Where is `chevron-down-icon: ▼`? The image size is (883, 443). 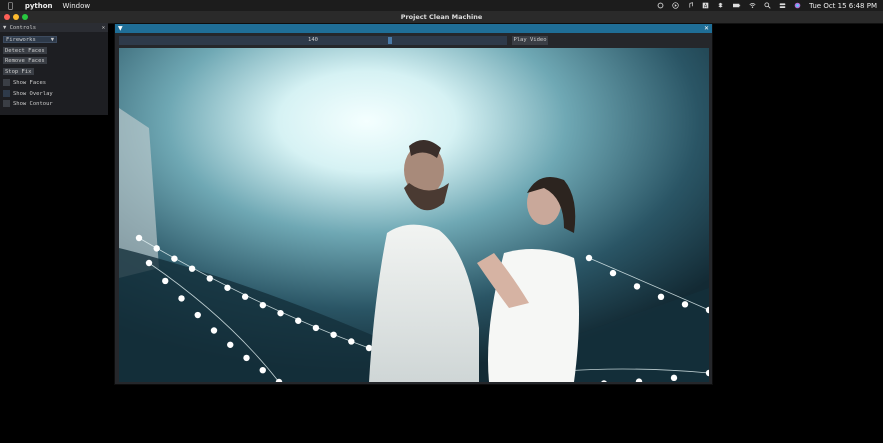
chevron-down-icon: ▼ is located at coordinates (52, 40).